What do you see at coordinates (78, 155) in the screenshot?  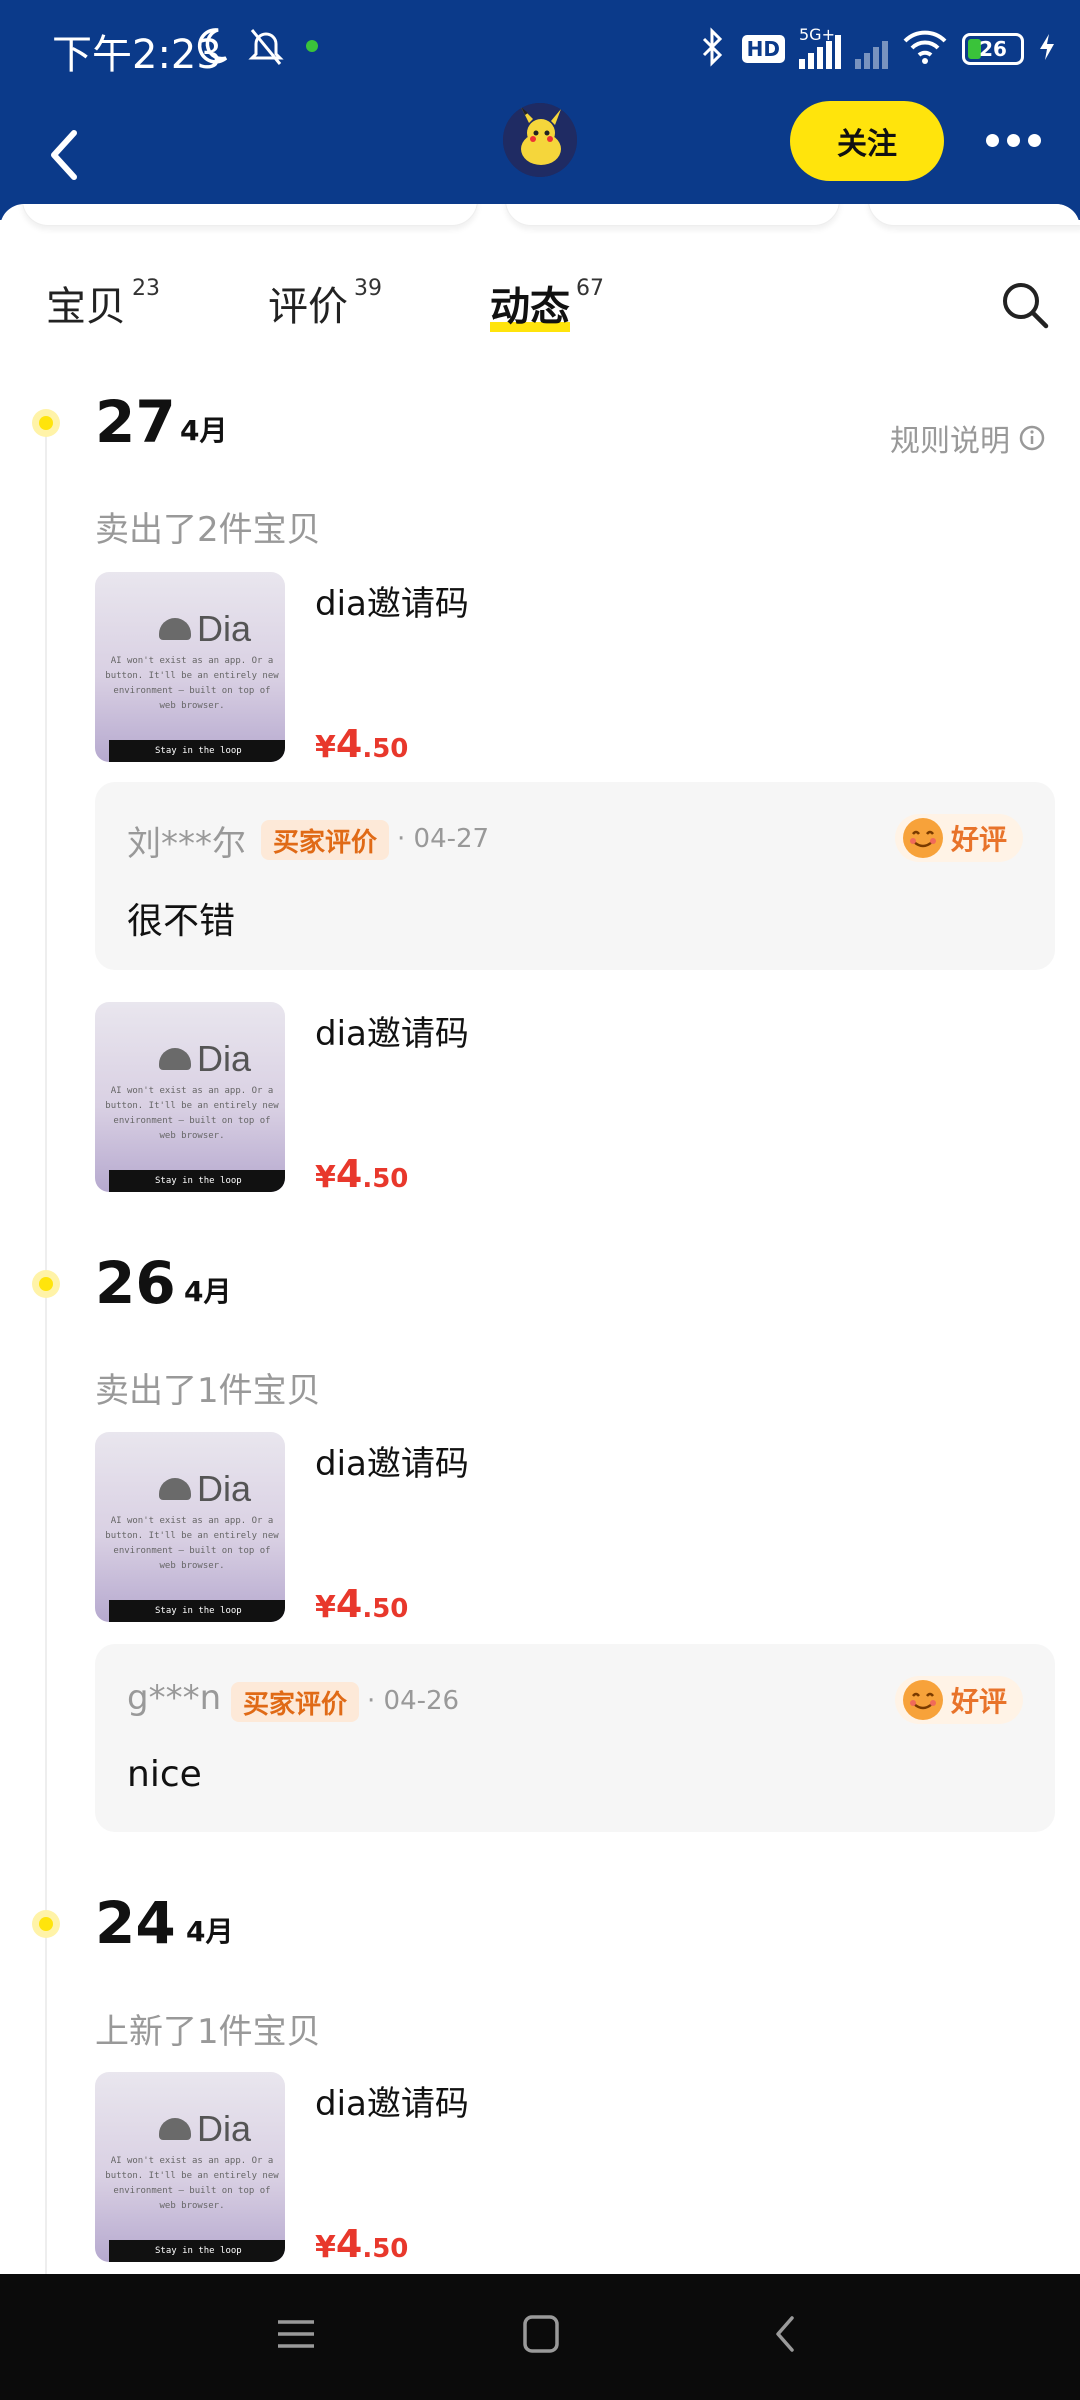 I see `back-button` at bounding box center [78, 155].